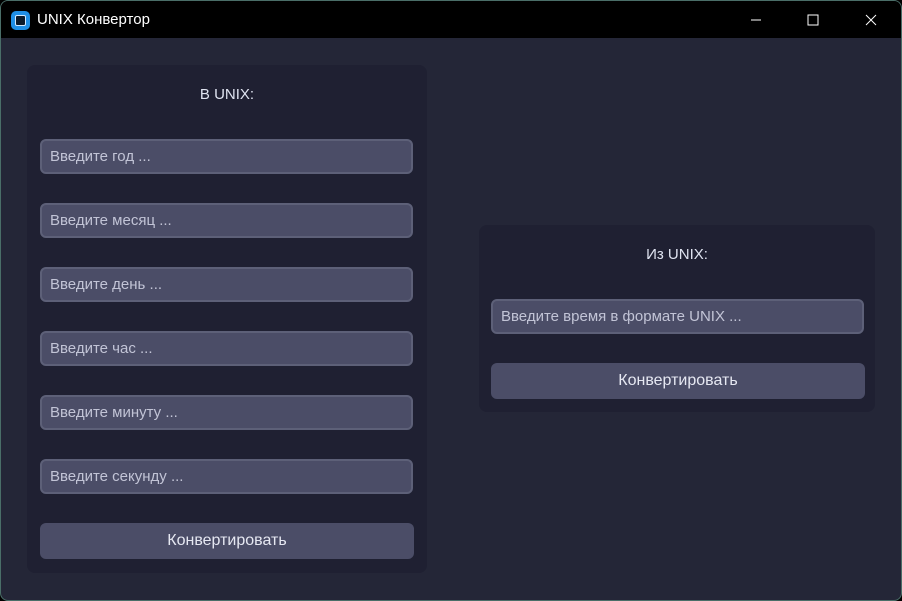 Image resolution: width=902 pixels, height=601 pixels. I want to click on window-title: UNIX Конвертор, so click(93, 19).